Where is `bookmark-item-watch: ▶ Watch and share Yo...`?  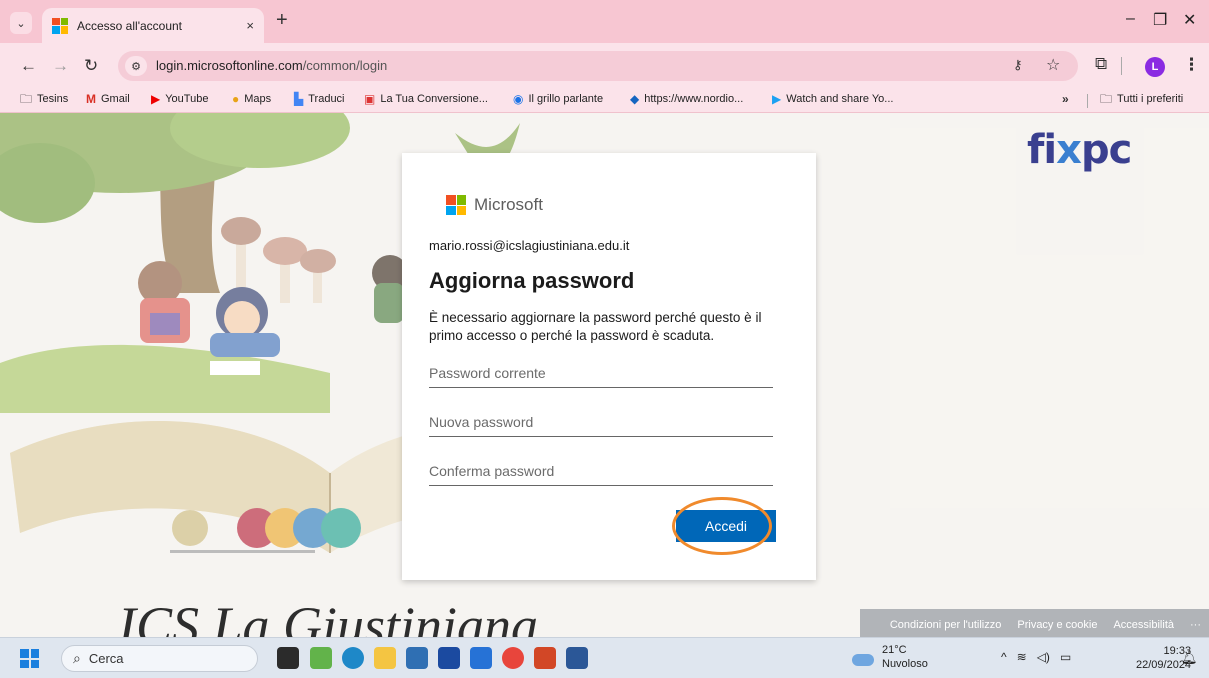 bookmark-item-watch: ▶ Watch and share Yo... is located at coordinates (832, 99).